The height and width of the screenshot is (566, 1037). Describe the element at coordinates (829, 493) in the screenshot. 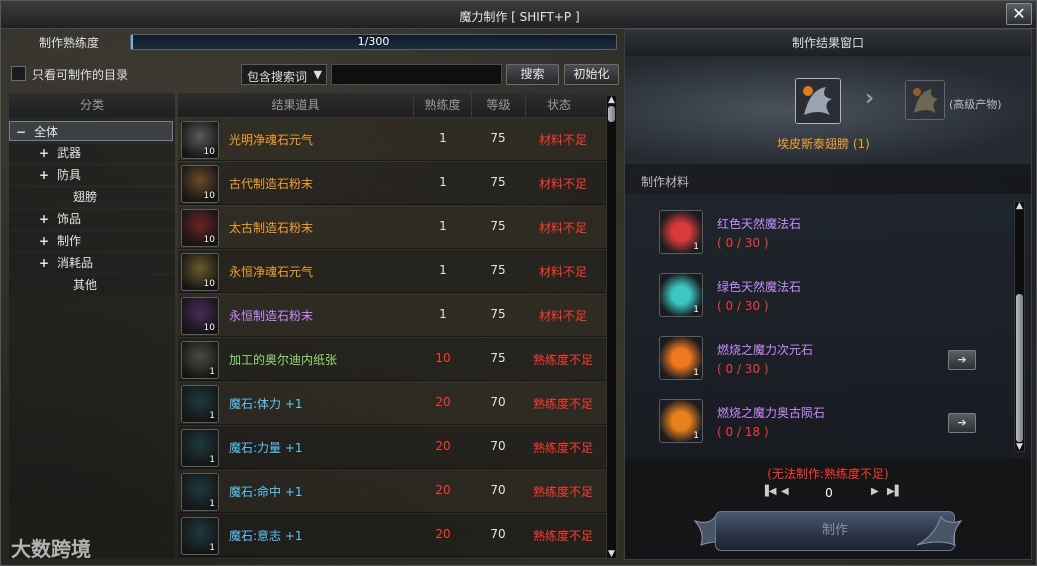

I see `craft-quantity: 0` at that location.